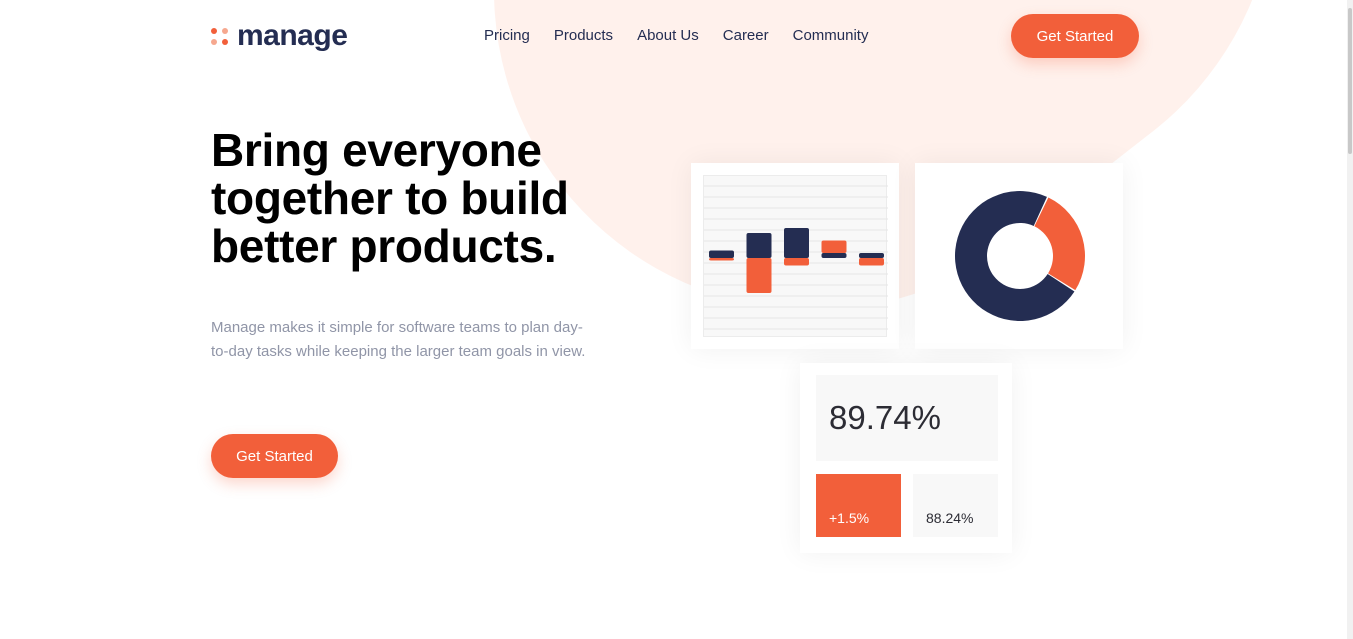 This screenshot has width=1353, height=639. I want to click on stat-secondary-value: 88.24%, so click(955, 505).